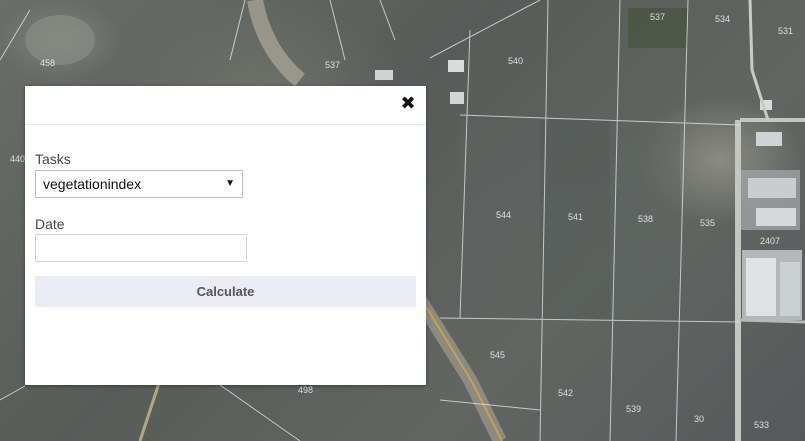 This screenshot has height=441, width=805. What do you see at coordinates (722, 19) in the screenshot?
I see `parcel-label: 534` at bounding box center [722, 19].